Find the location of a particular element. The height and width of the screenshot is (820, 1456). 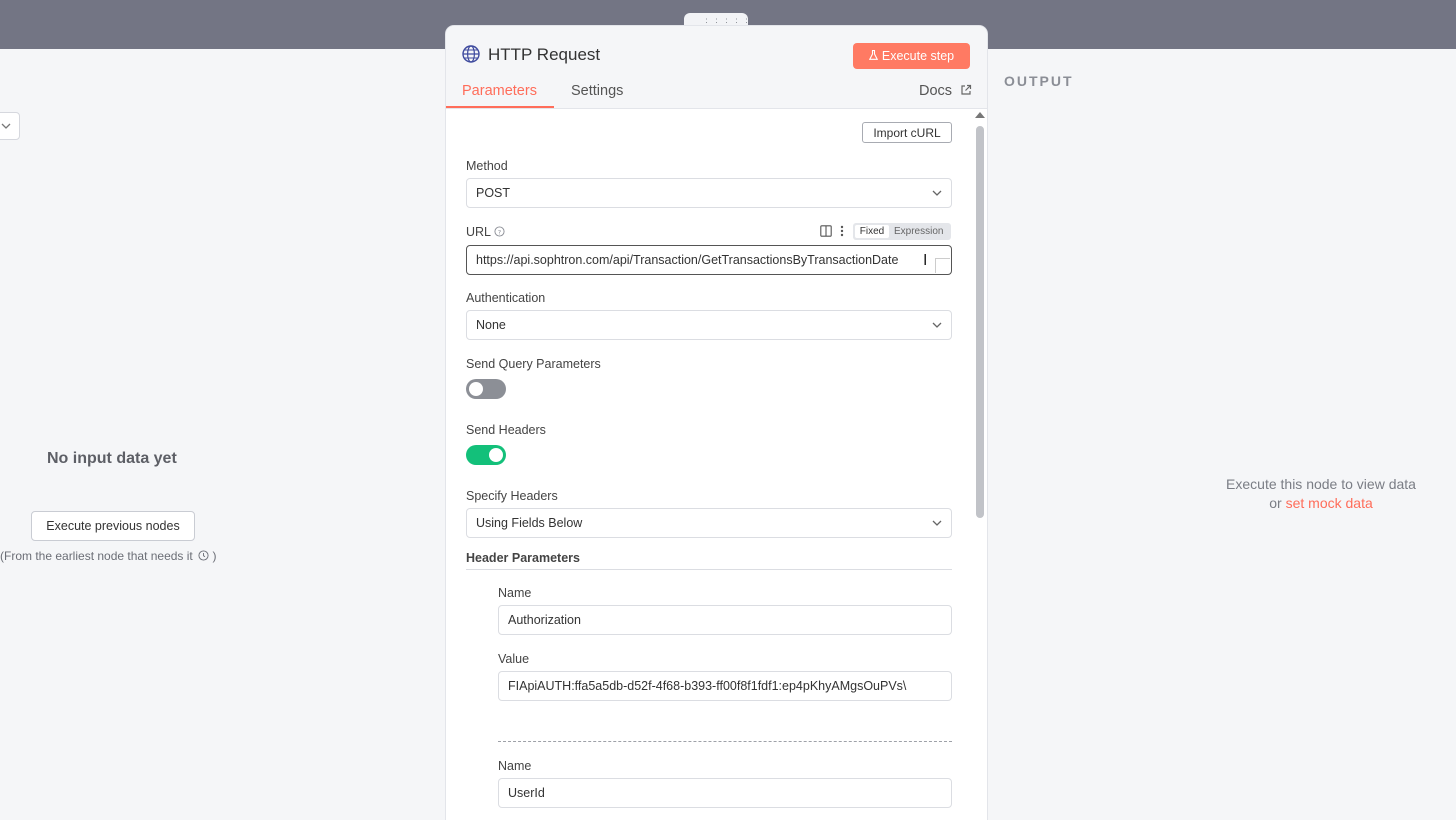

execute-previous-nodes-button: Execute previous nodes is located at coordinates (113, 526).